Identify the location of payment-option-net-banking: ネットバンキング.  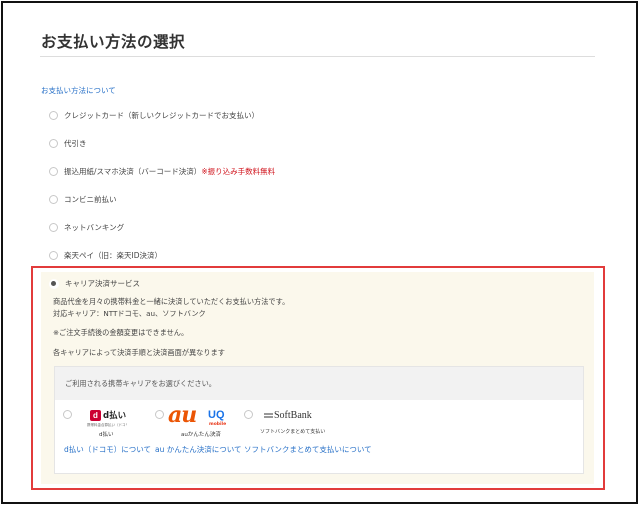
(86, 227).